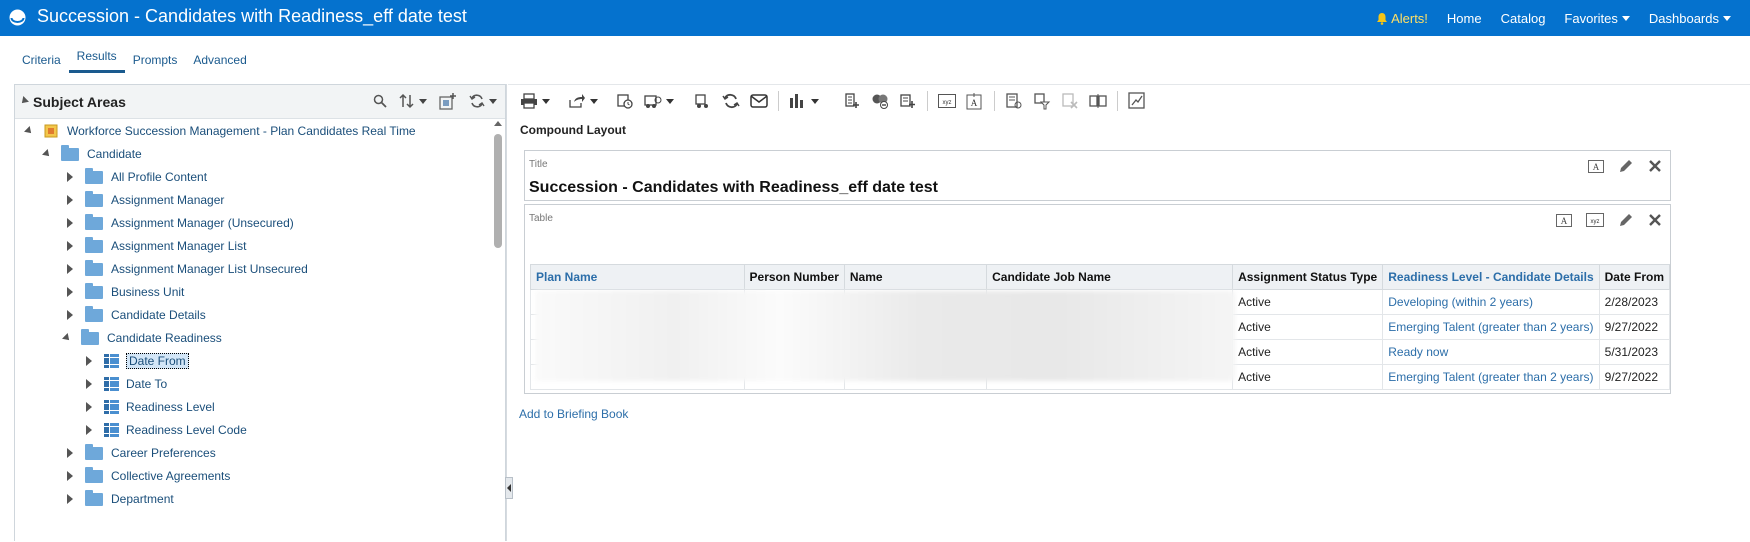  I want to click on tree-item-column-date-from: Date From, so click(137, 361).